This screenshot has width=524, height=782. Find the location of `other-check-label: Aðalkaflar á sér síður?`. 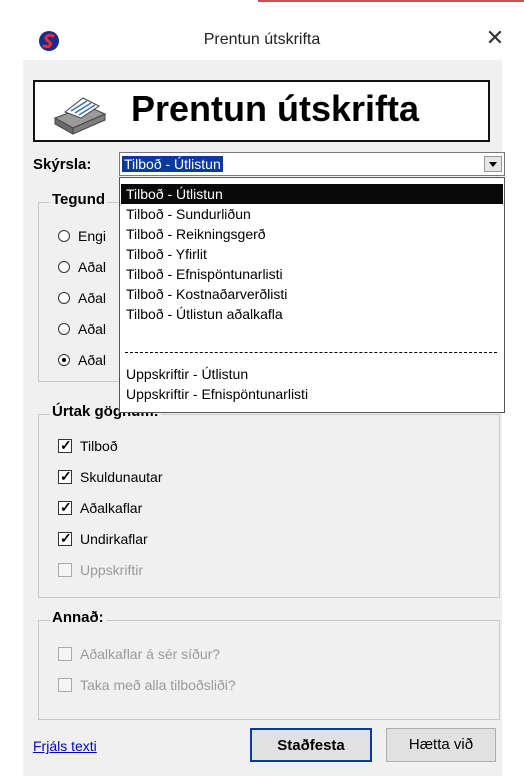

other-check-label: Aðalkaflar á sér síður? is located at coordinates (150, 654).